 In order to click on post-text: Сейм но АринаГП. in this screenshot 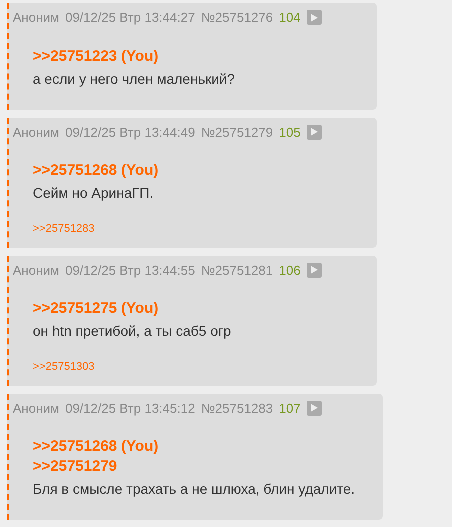, I will do `click(94, 193)`.